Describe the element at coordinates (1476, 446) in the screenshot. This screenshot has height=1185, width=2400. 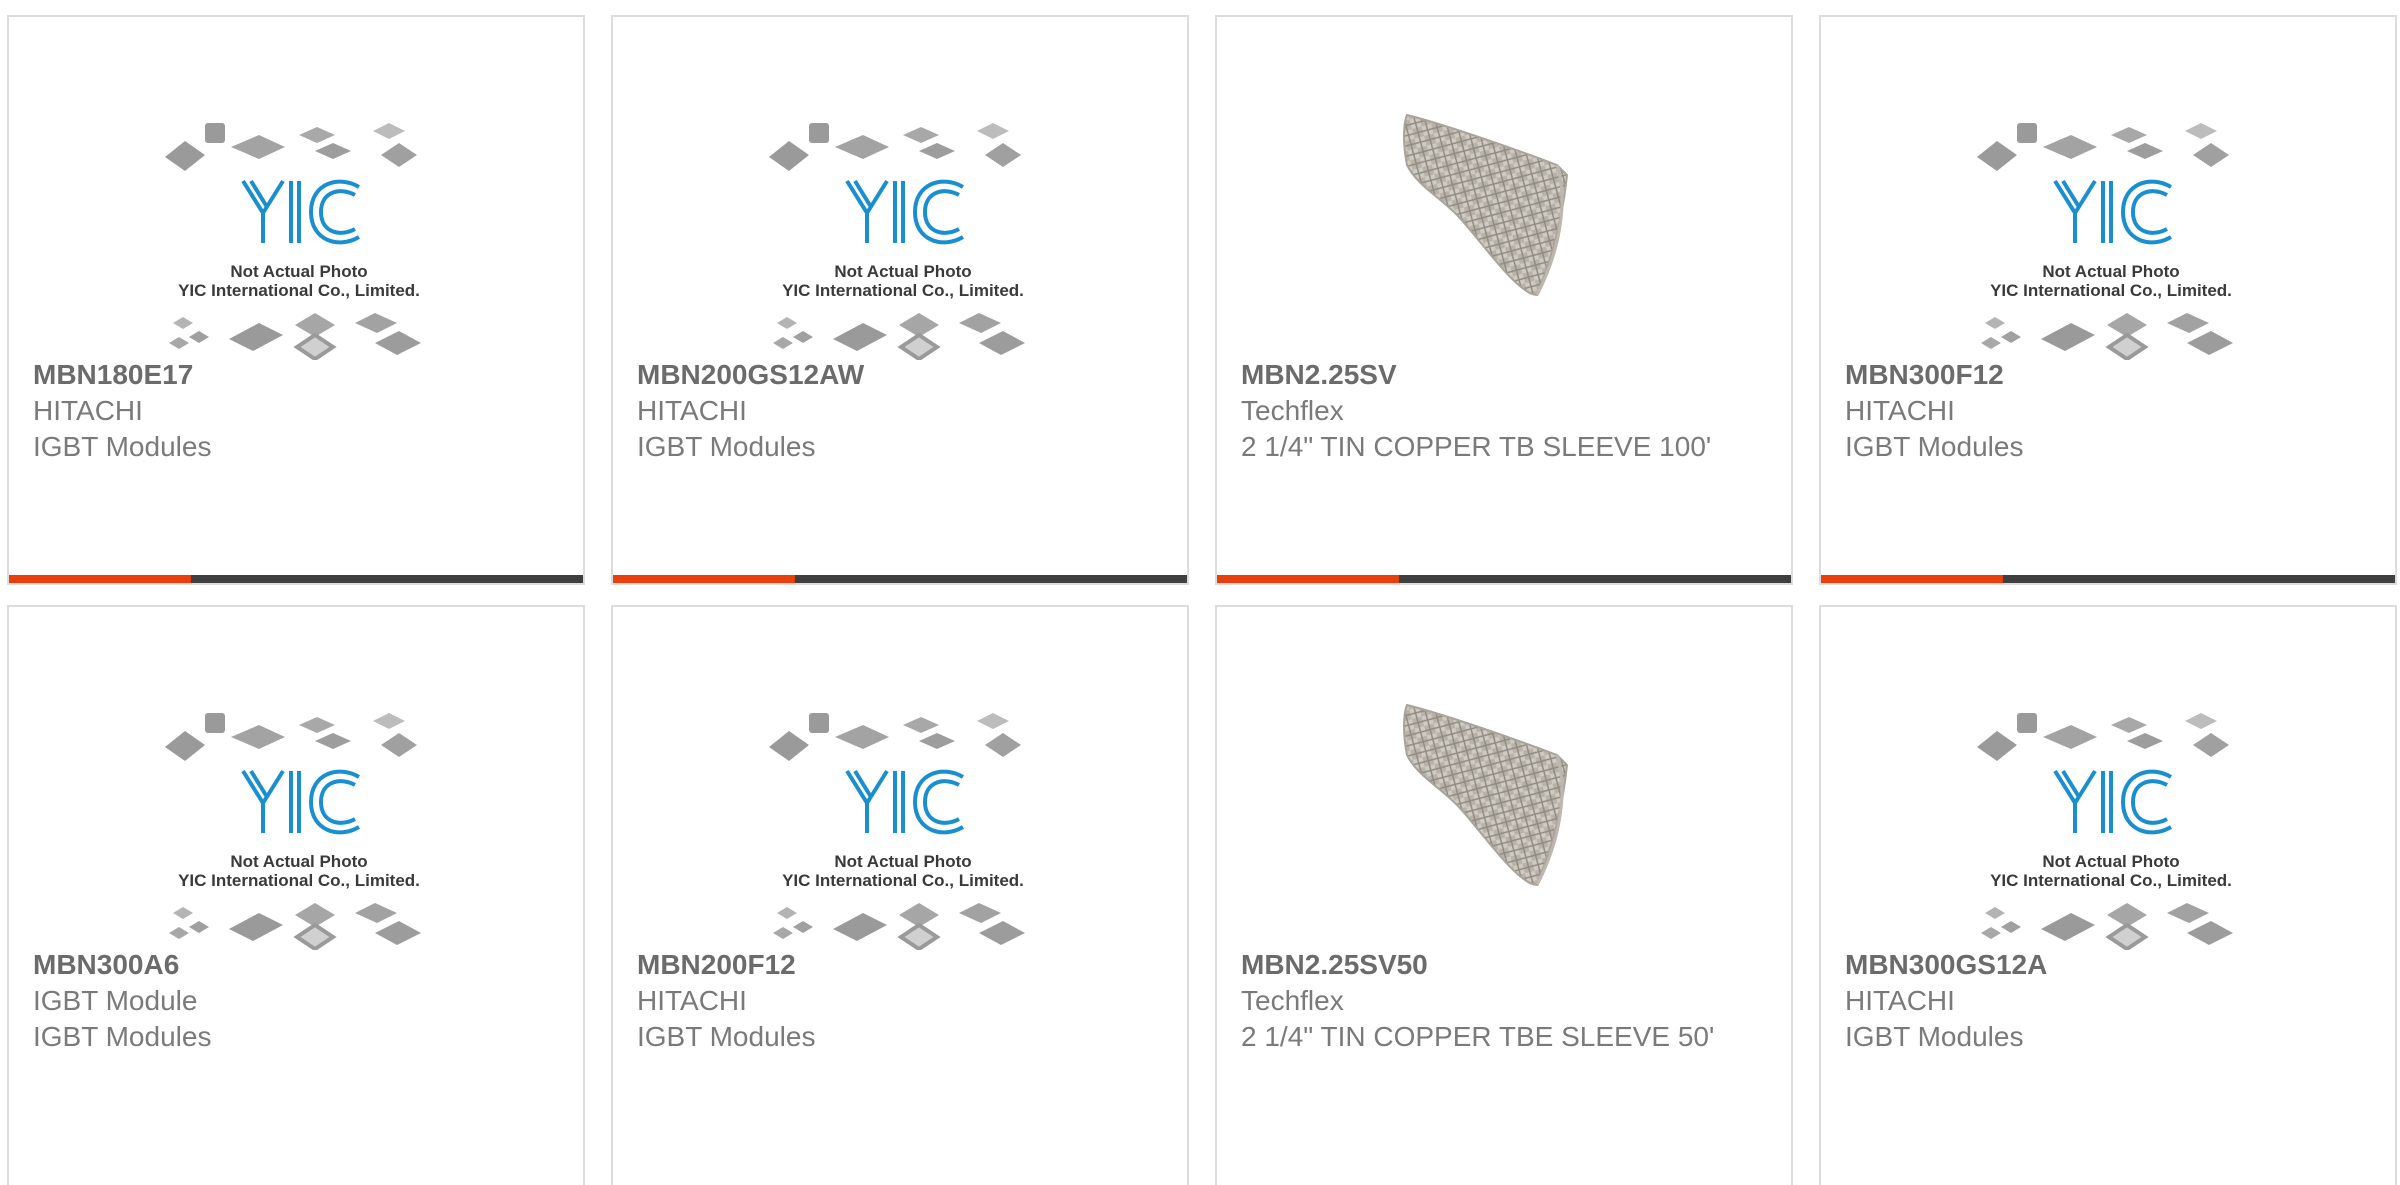
I see `product-description: 2 1/4" TIN COPPER TB SLEEVE 100'` at that location.